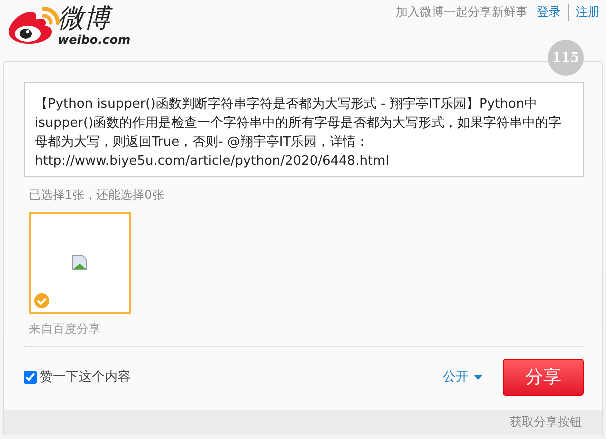 The image size is (606, 439). What do you see at coordinates (463, 377) in the screenshot?
I see `visibility-dropdown: 公开` at bounding box center [463, 377].